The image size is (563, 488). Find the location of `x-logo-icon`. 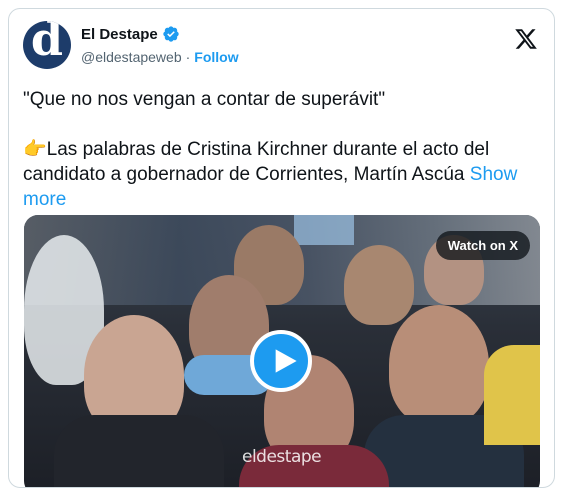

x-logo-icon is located at coordinates (526, 39).